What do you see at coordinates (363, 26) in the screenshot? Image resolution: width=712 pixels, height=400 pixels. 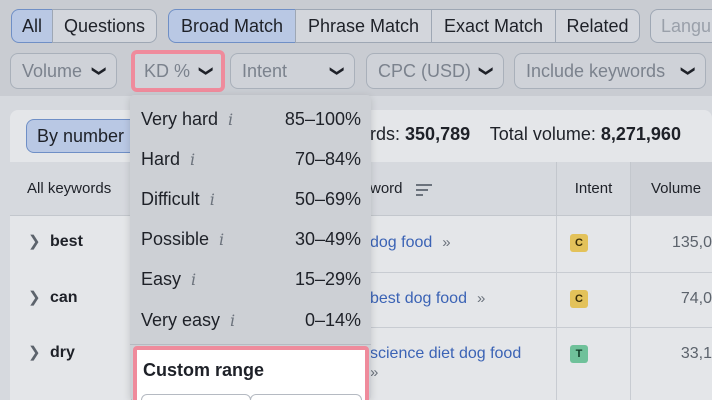 I see `tab-phrase-match: Phrase Match` at bounding box center [363, 26].